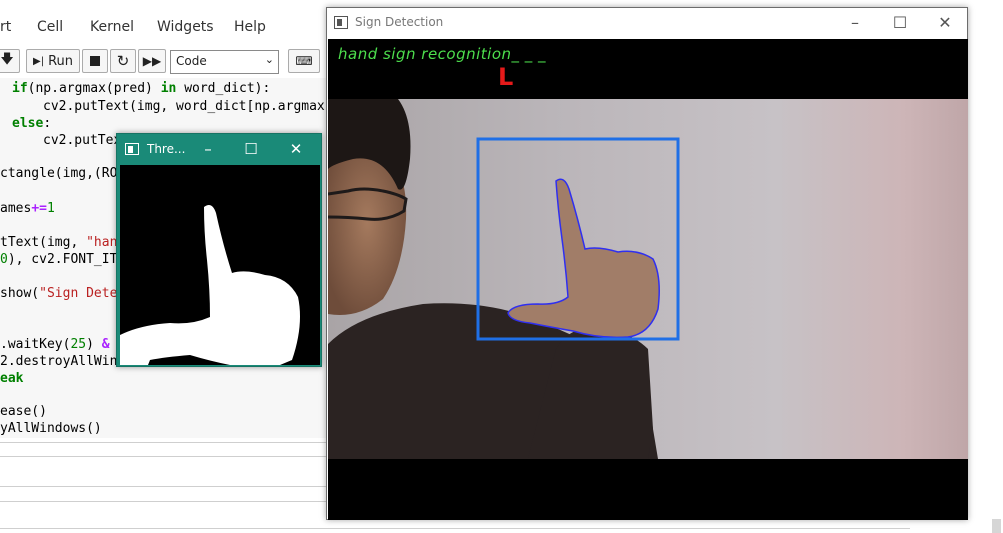 The image size is (1003, 533). Describe the element at coordinates (141, 88) in the screenshot. I see `code-line: if(np.argmax(pred) in word_dict):` at that location.